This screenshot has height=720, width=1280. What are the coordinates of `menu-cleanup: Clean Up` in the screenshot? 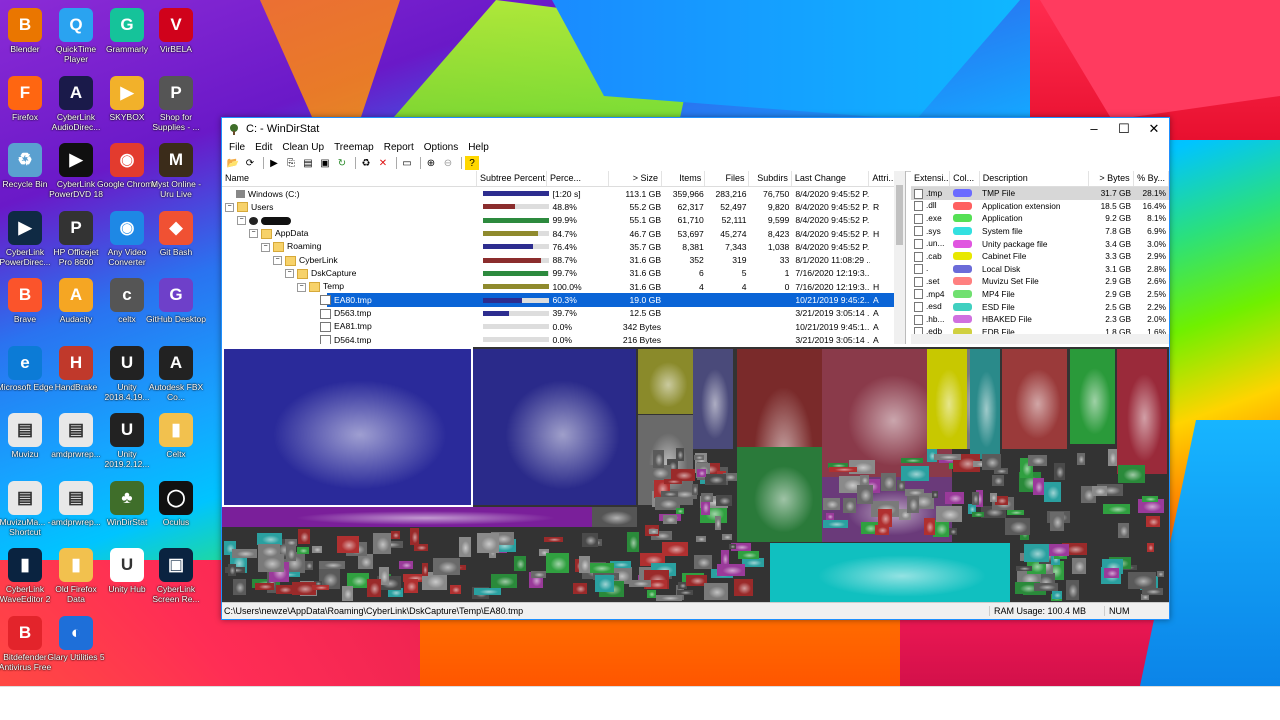 It's located at (303, 147).